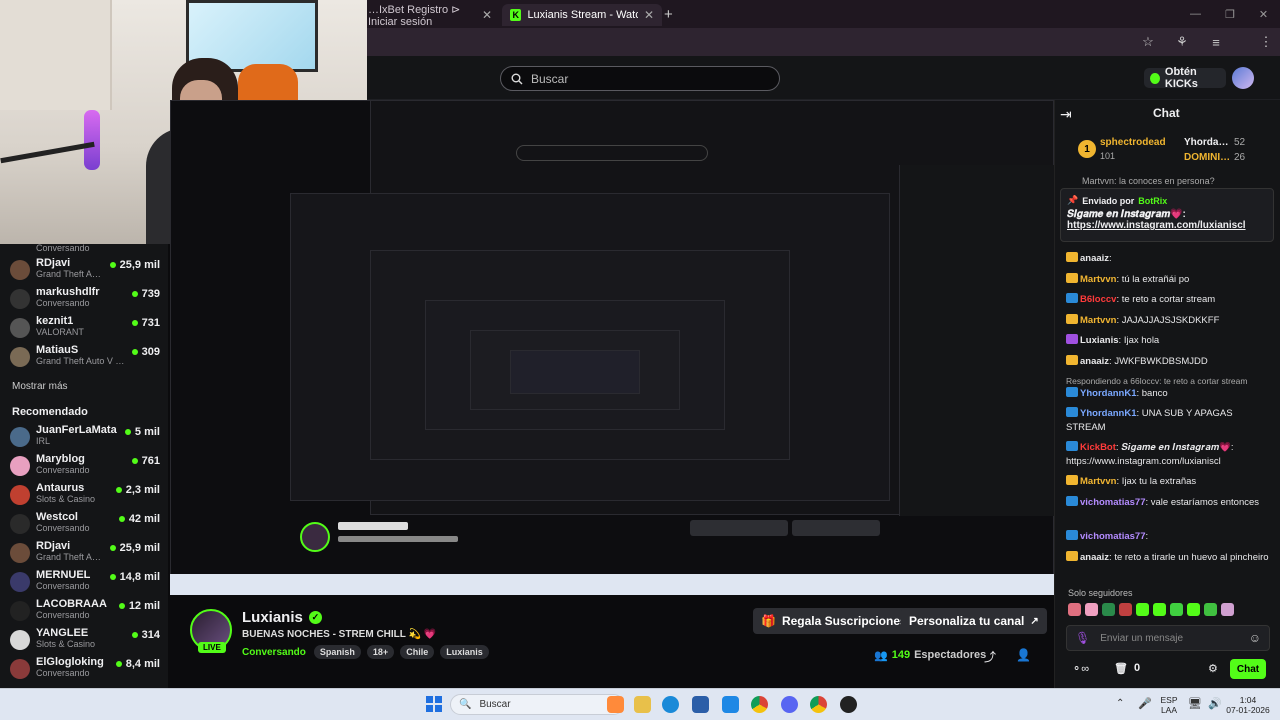 This screenshot has height=720, width=1280. Describe the element at coordinates (434, 704) in the screenshot. I see `windows-start-icon` at that location.